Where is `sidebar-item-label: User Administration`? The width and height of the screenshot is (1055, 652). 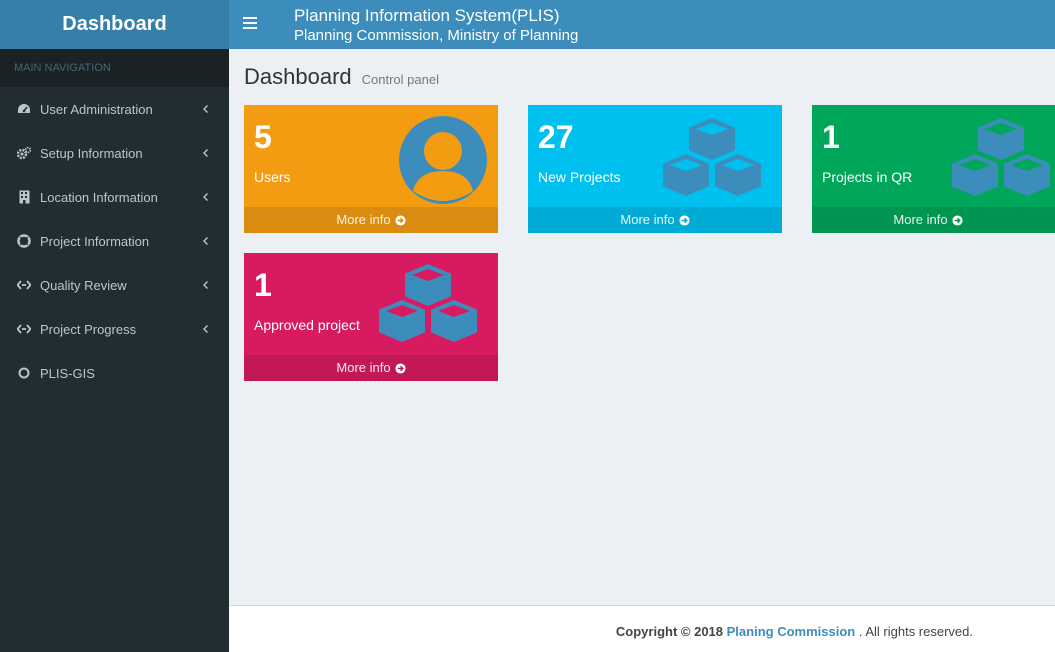
sidebar-item-label: User Administration is located at coordinates (96, 109).